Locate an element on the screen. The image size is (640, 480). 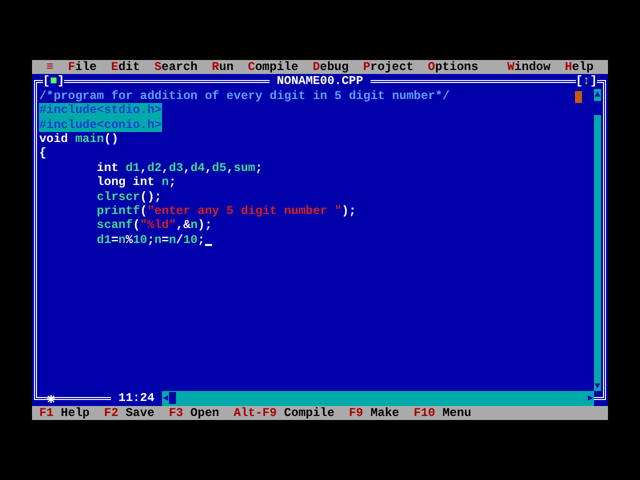
close-button: [■] is located at coordinates (53, 81).